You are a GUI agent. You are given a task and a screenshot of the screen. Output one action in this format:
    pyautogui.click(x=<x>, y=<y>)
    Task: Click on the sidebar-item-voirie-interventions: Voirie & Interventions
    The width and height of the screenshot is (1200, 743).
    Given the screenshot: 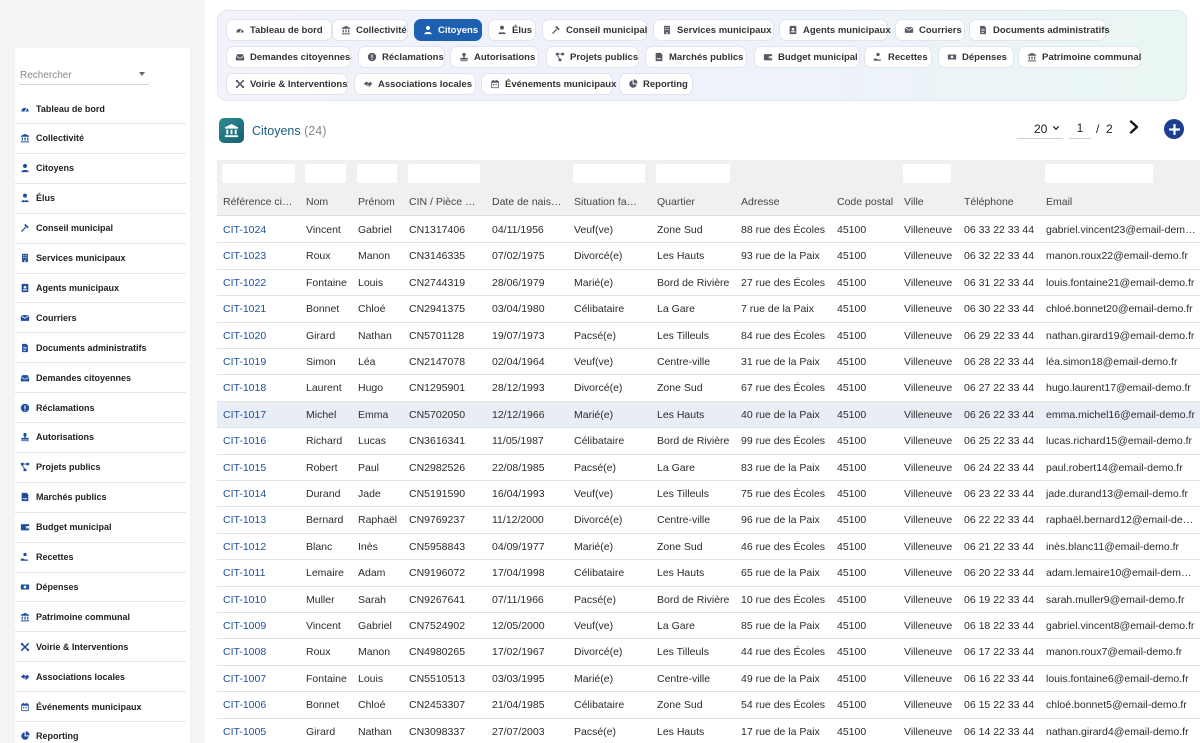 What is the action you would take?
    pyautogui.click(x=100, y=647)
    